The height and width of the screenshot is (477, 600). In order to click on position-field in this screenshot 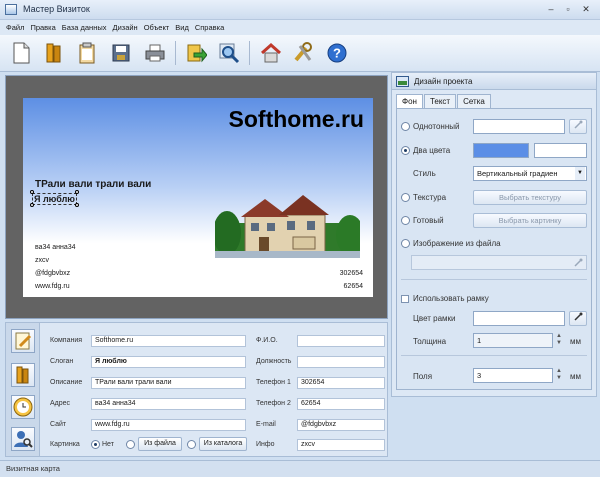, I will do `click(341, 362)`.